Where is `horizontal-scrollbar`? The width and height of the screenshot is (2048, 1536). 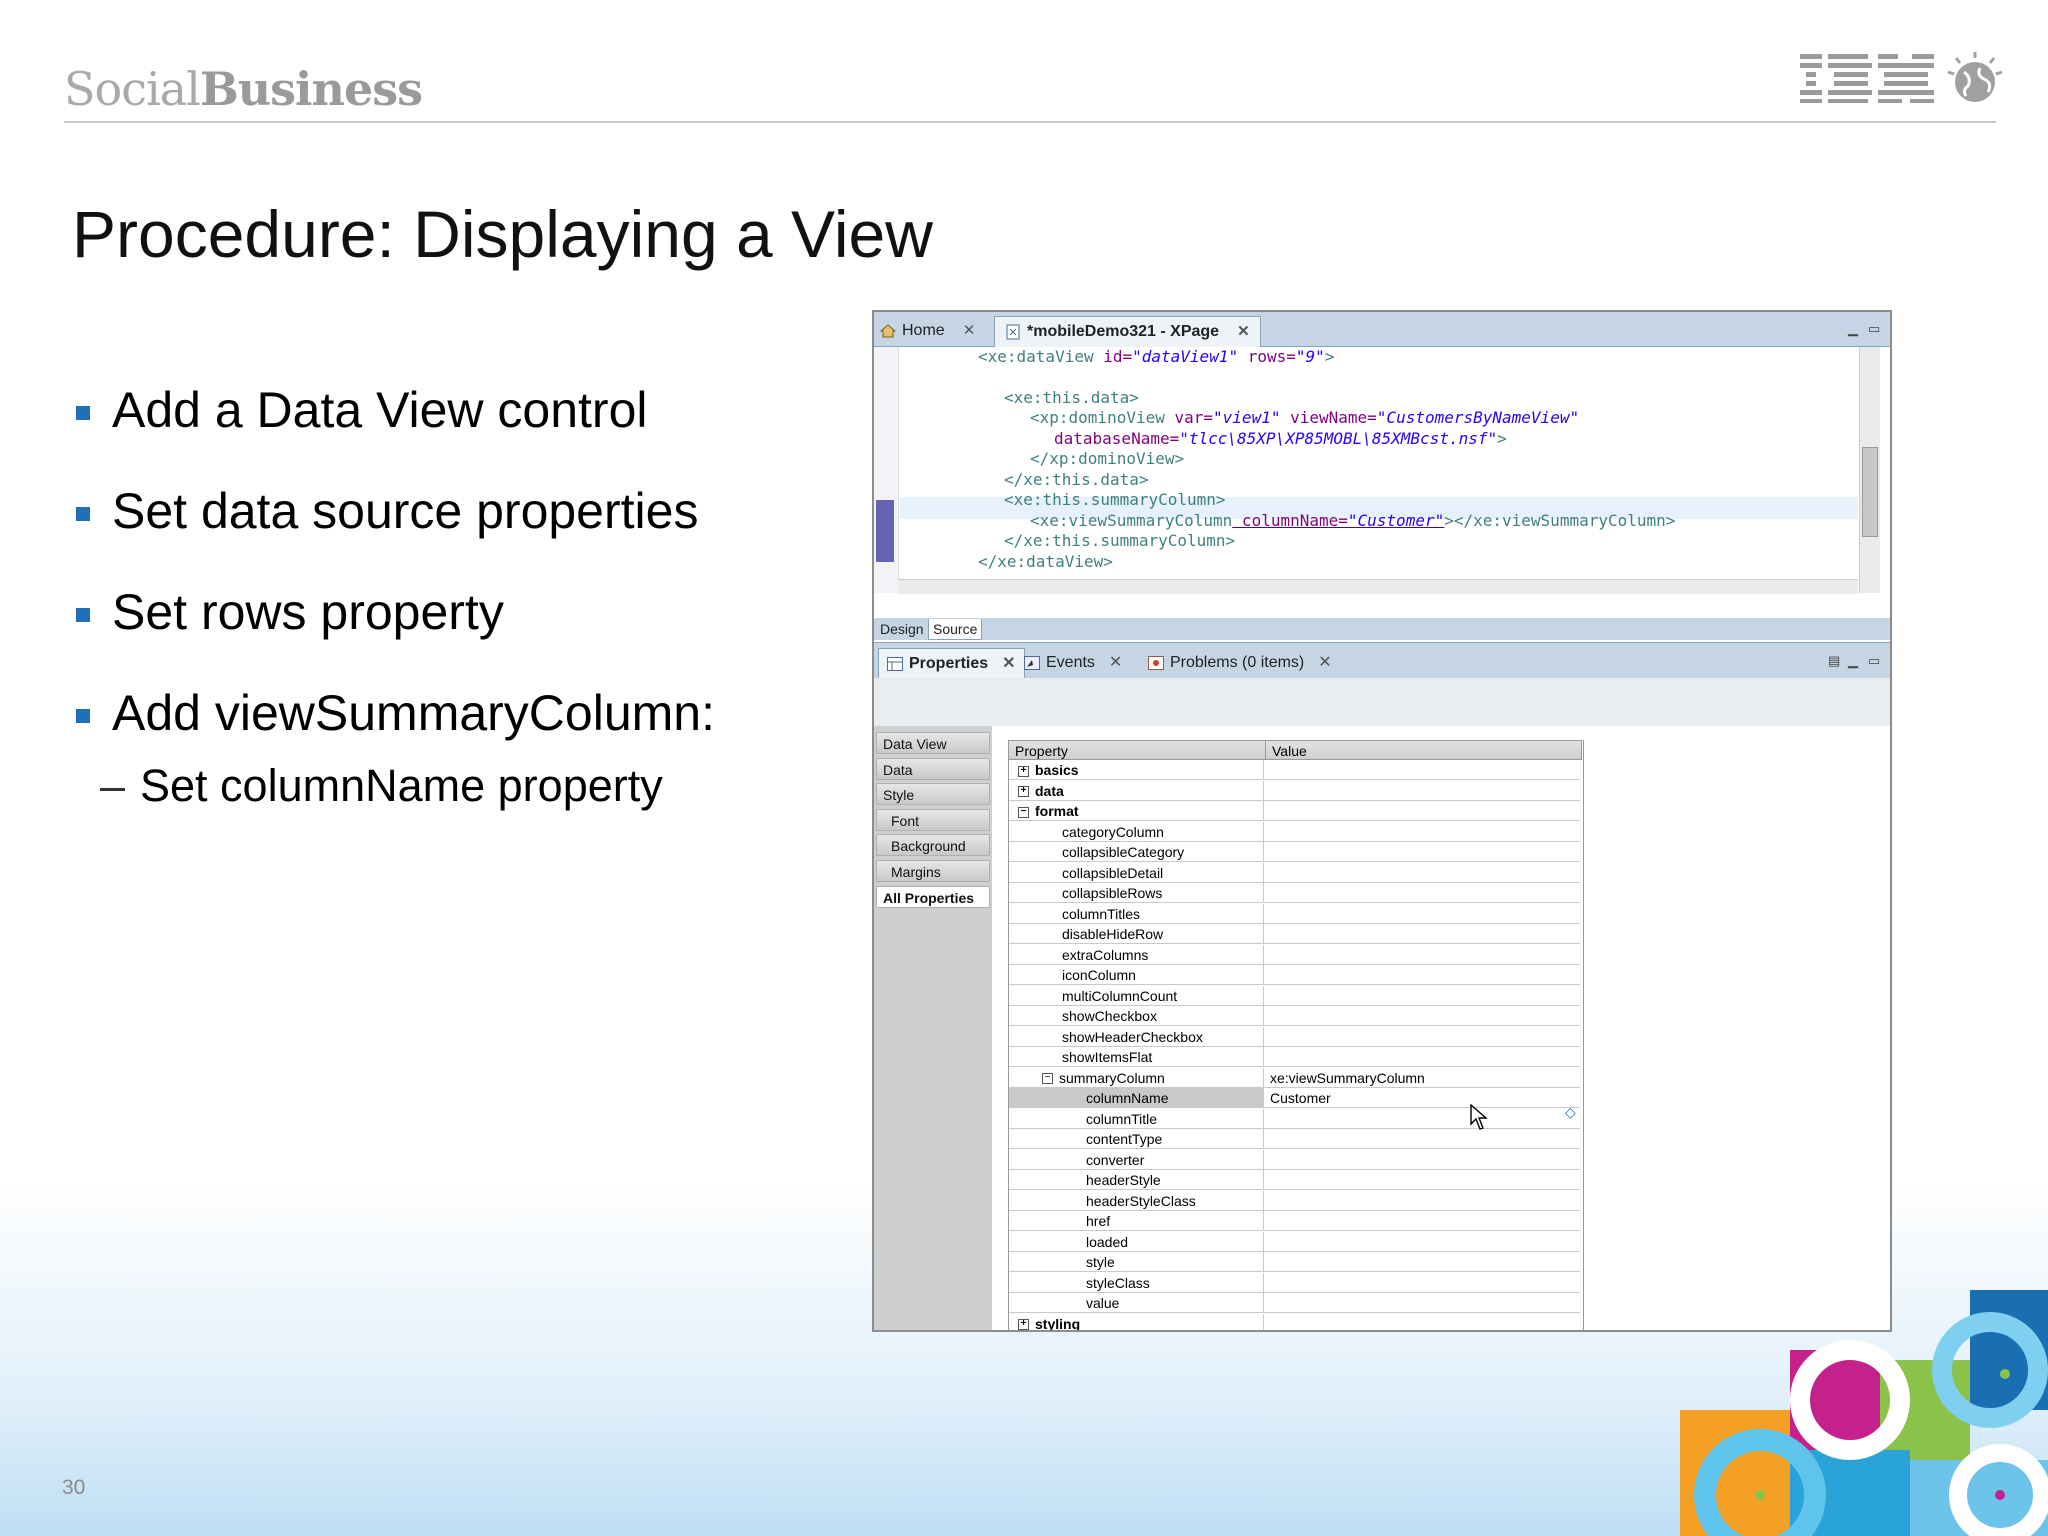 horizontal-scrollbar is located at coordinates (1378, 586).